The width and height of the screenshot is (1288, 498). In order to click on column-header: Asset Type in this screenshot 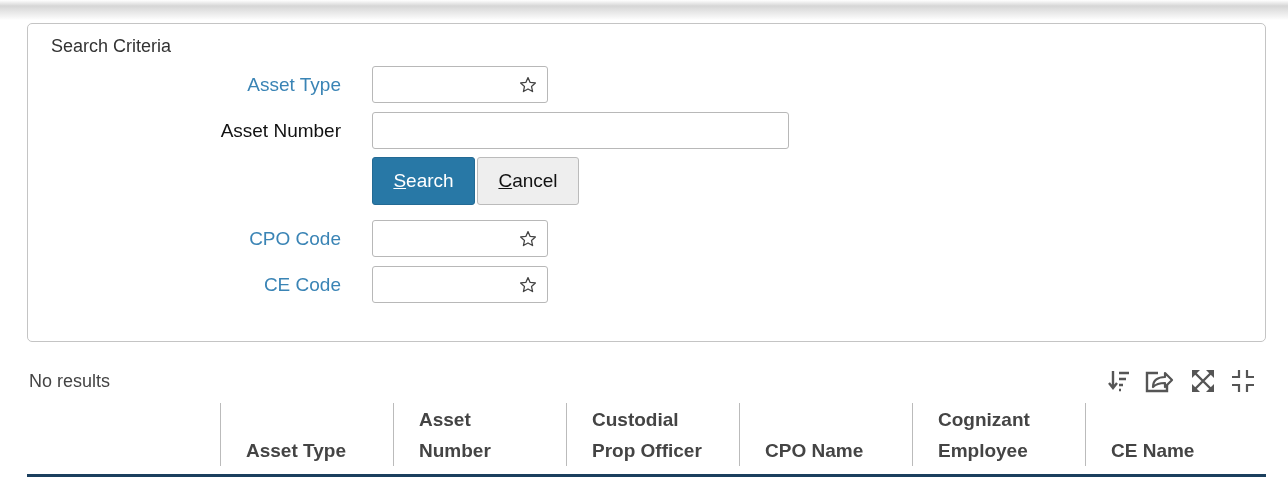, I will do `click(307, 434)`.